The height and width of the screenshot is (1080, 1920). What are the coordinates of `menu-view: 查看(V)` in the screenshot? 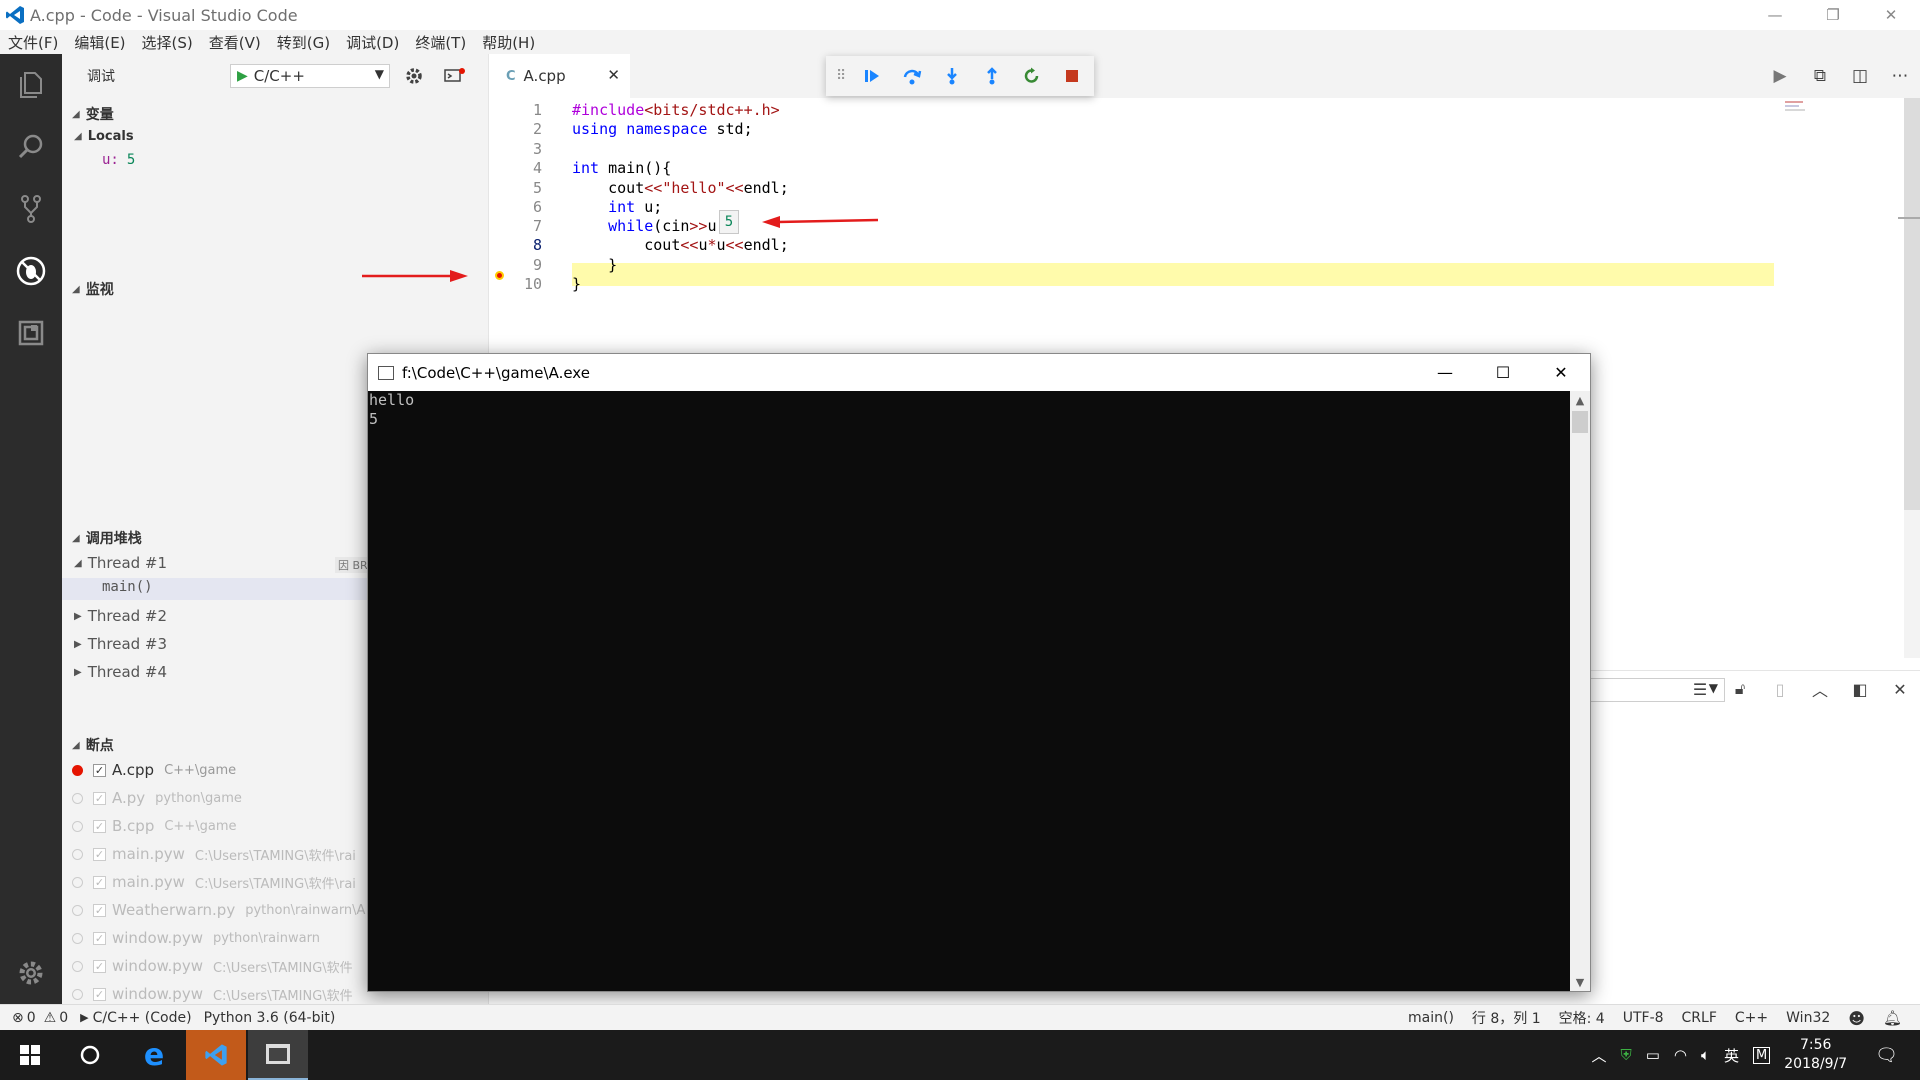 It's located at (235, 42).